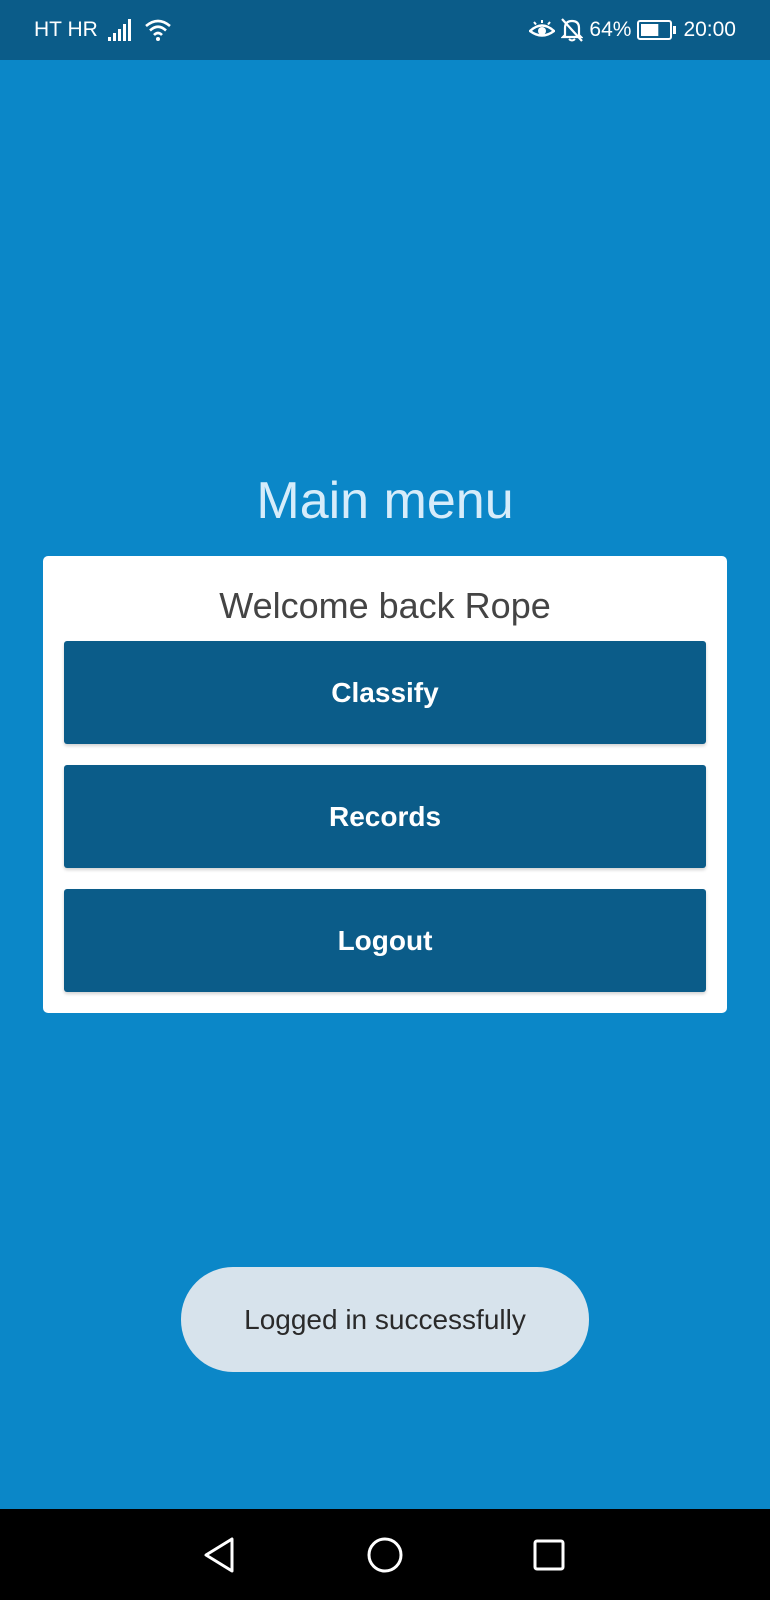  What do you see at coordinates (549, 1555) in the screenshot?
I see `recents-icon` at bounding box center [549, 1555].